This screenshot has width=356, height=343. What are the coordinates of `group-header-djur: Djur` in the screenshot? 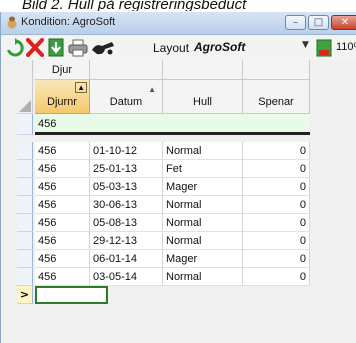 It's located at (62, 70).